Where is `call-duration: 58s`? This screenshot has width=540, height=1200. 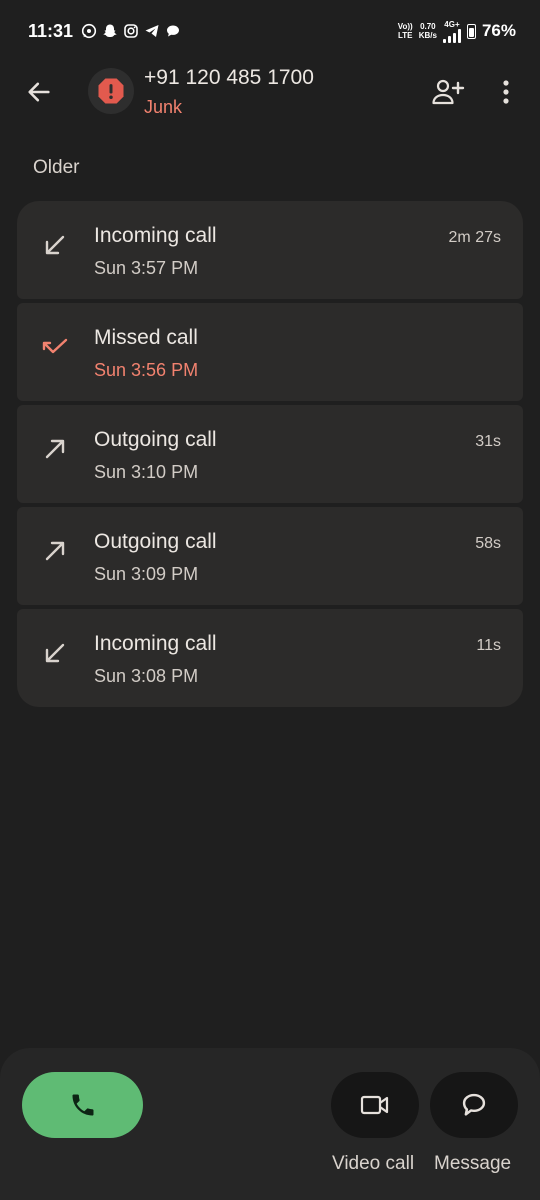
call-duration: 58s is located at coordinates (488, 543).